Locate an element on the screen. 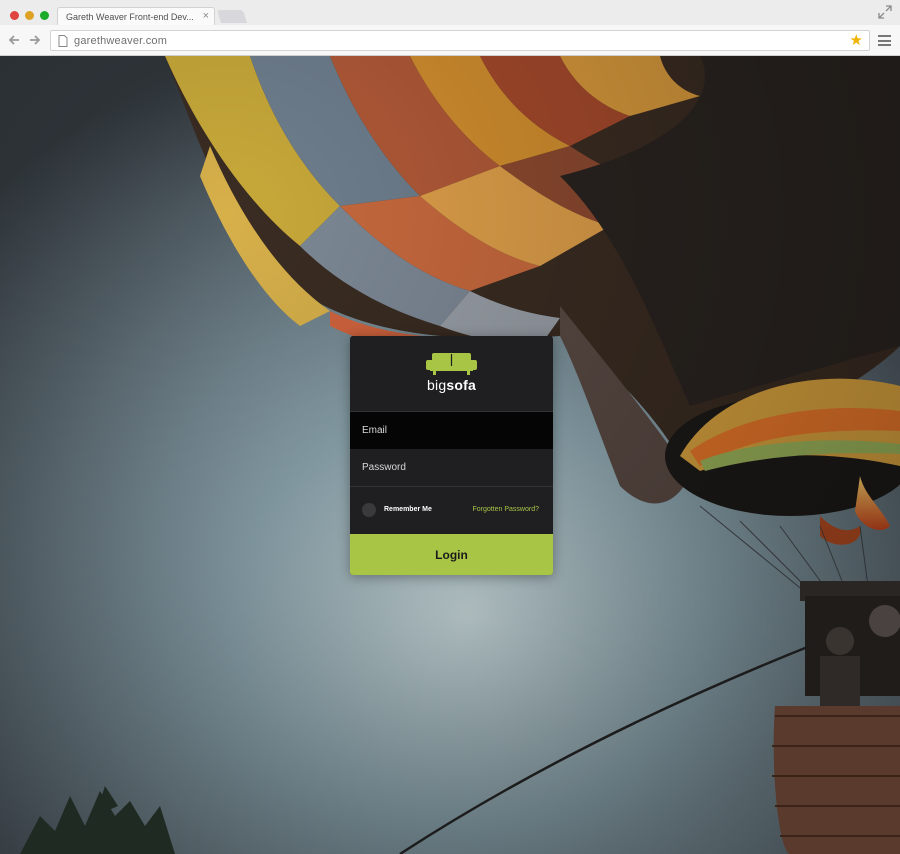 This screenshot has width=900, height=854. brand-suffix: sofa is located at coordinates (461, 385).